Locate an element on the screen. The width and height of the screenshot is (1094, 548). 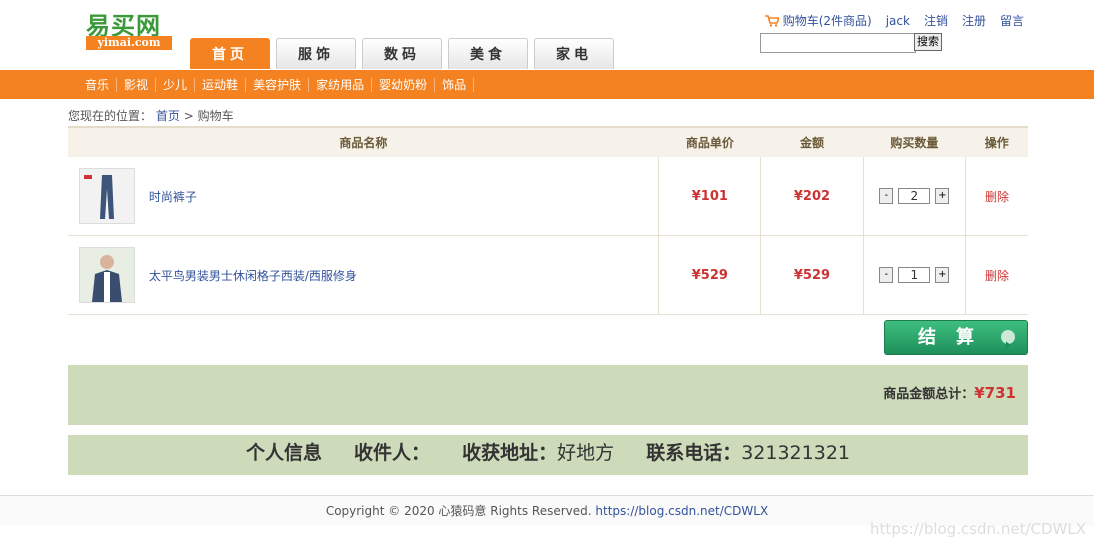
category-bar: 音乐 影视 少儿 运动鞋 美容护肤 家纺用品 婴幼奶粉 饰品 is located at coordinates (547, 84).